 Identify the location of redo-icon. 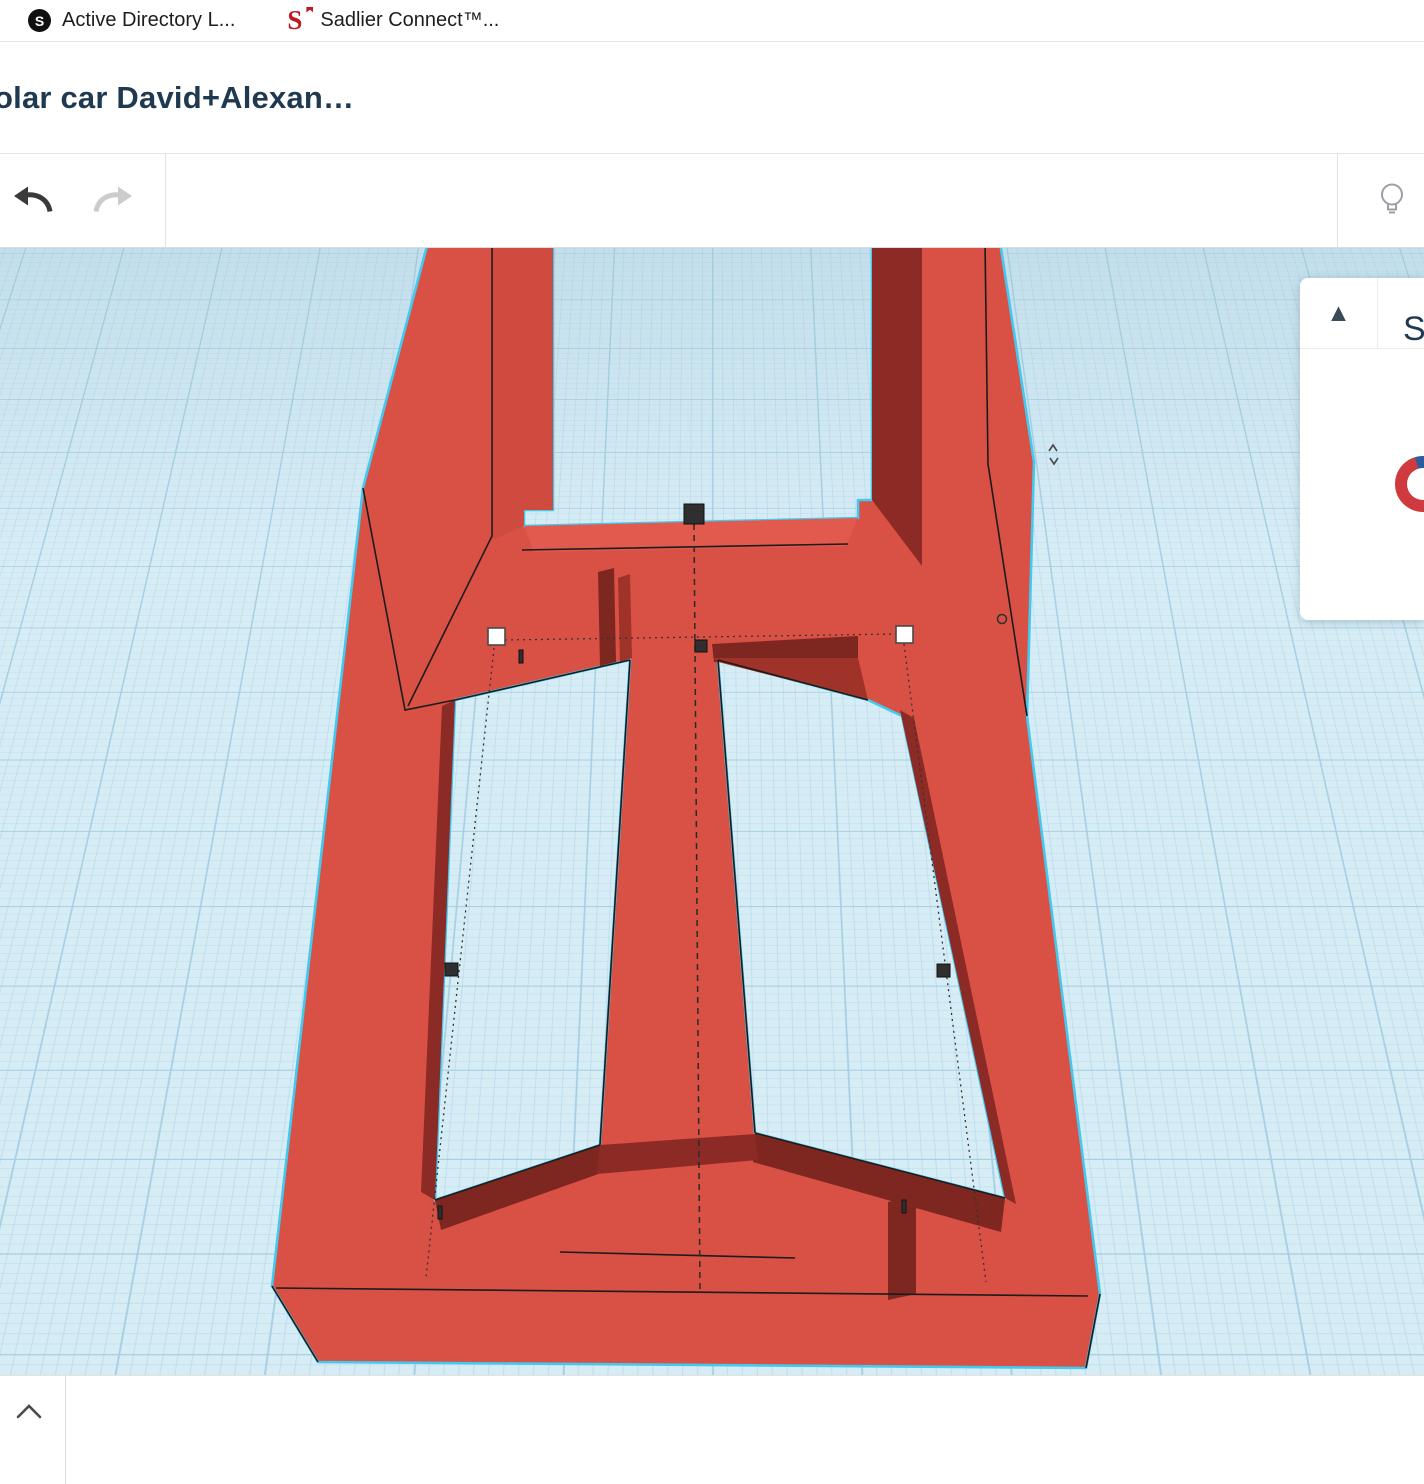
(112, 199).